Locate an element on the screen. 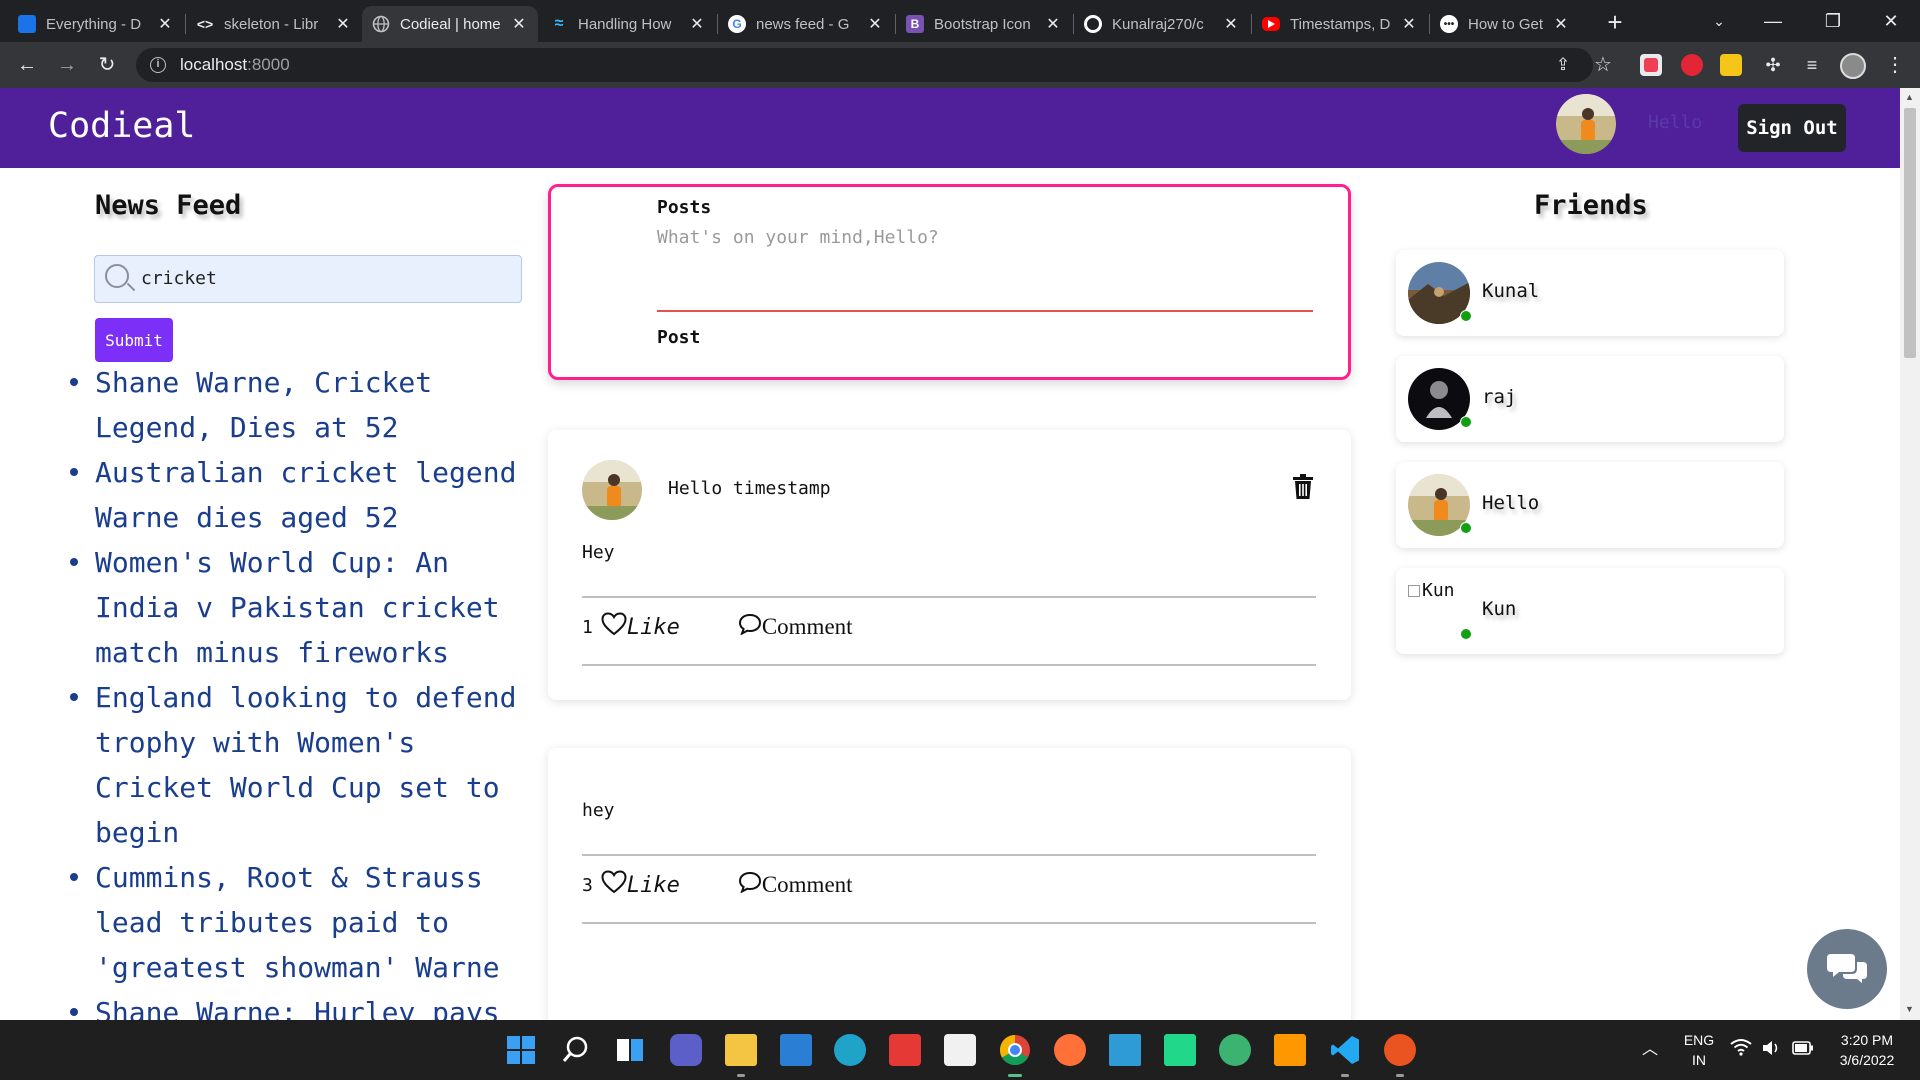 This screenshot has width=1920, height=1080. scroll-thumb is located at coordinates (1910, 233).